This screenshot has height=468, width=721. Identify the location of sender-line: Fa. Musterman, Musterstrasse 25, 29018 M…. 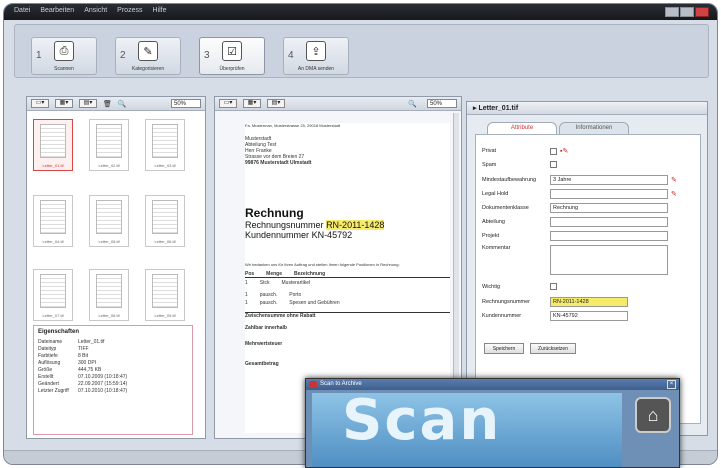
(293, 125).